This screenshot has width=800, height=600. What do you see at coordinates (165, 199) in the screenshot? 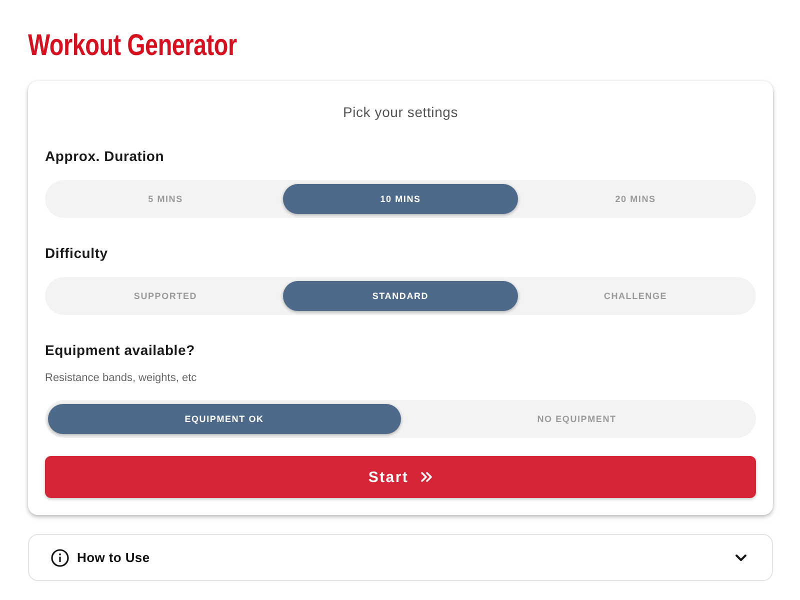
I see `option-button: 5 MINS` at bounding box center [165, 199].